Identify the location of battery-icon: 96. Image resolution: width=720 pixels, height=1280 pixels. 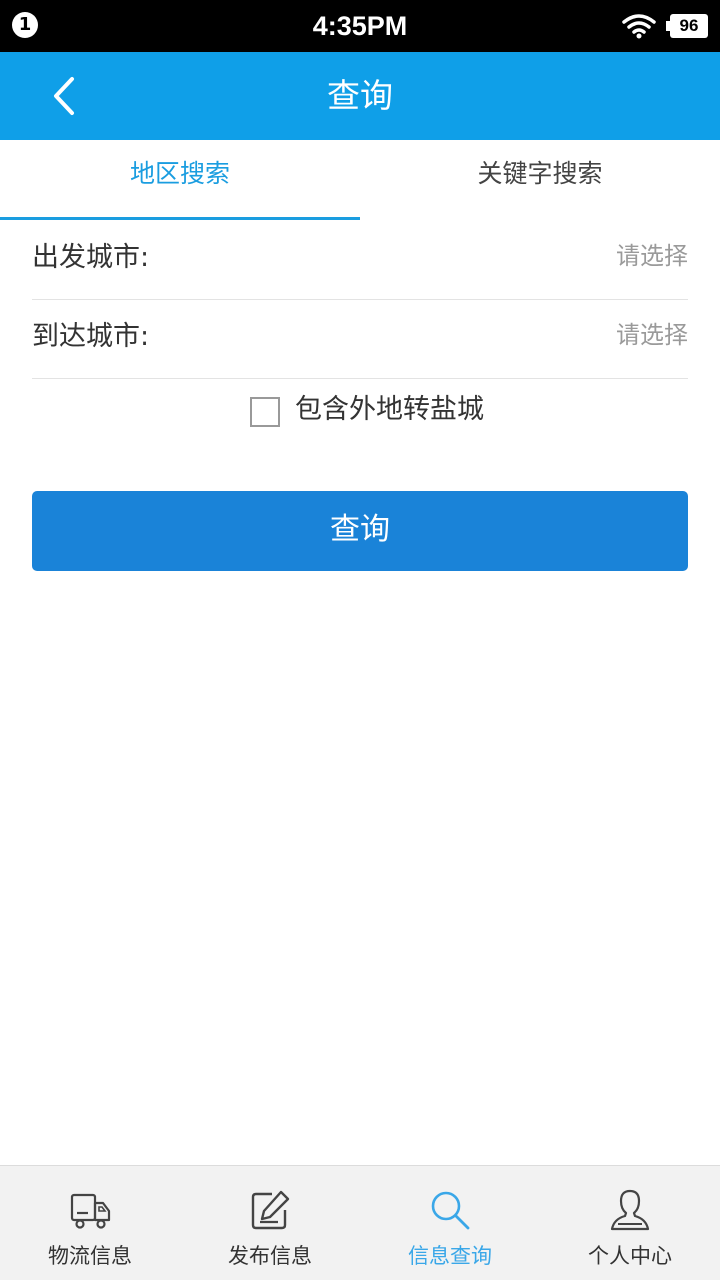
(687, 26).